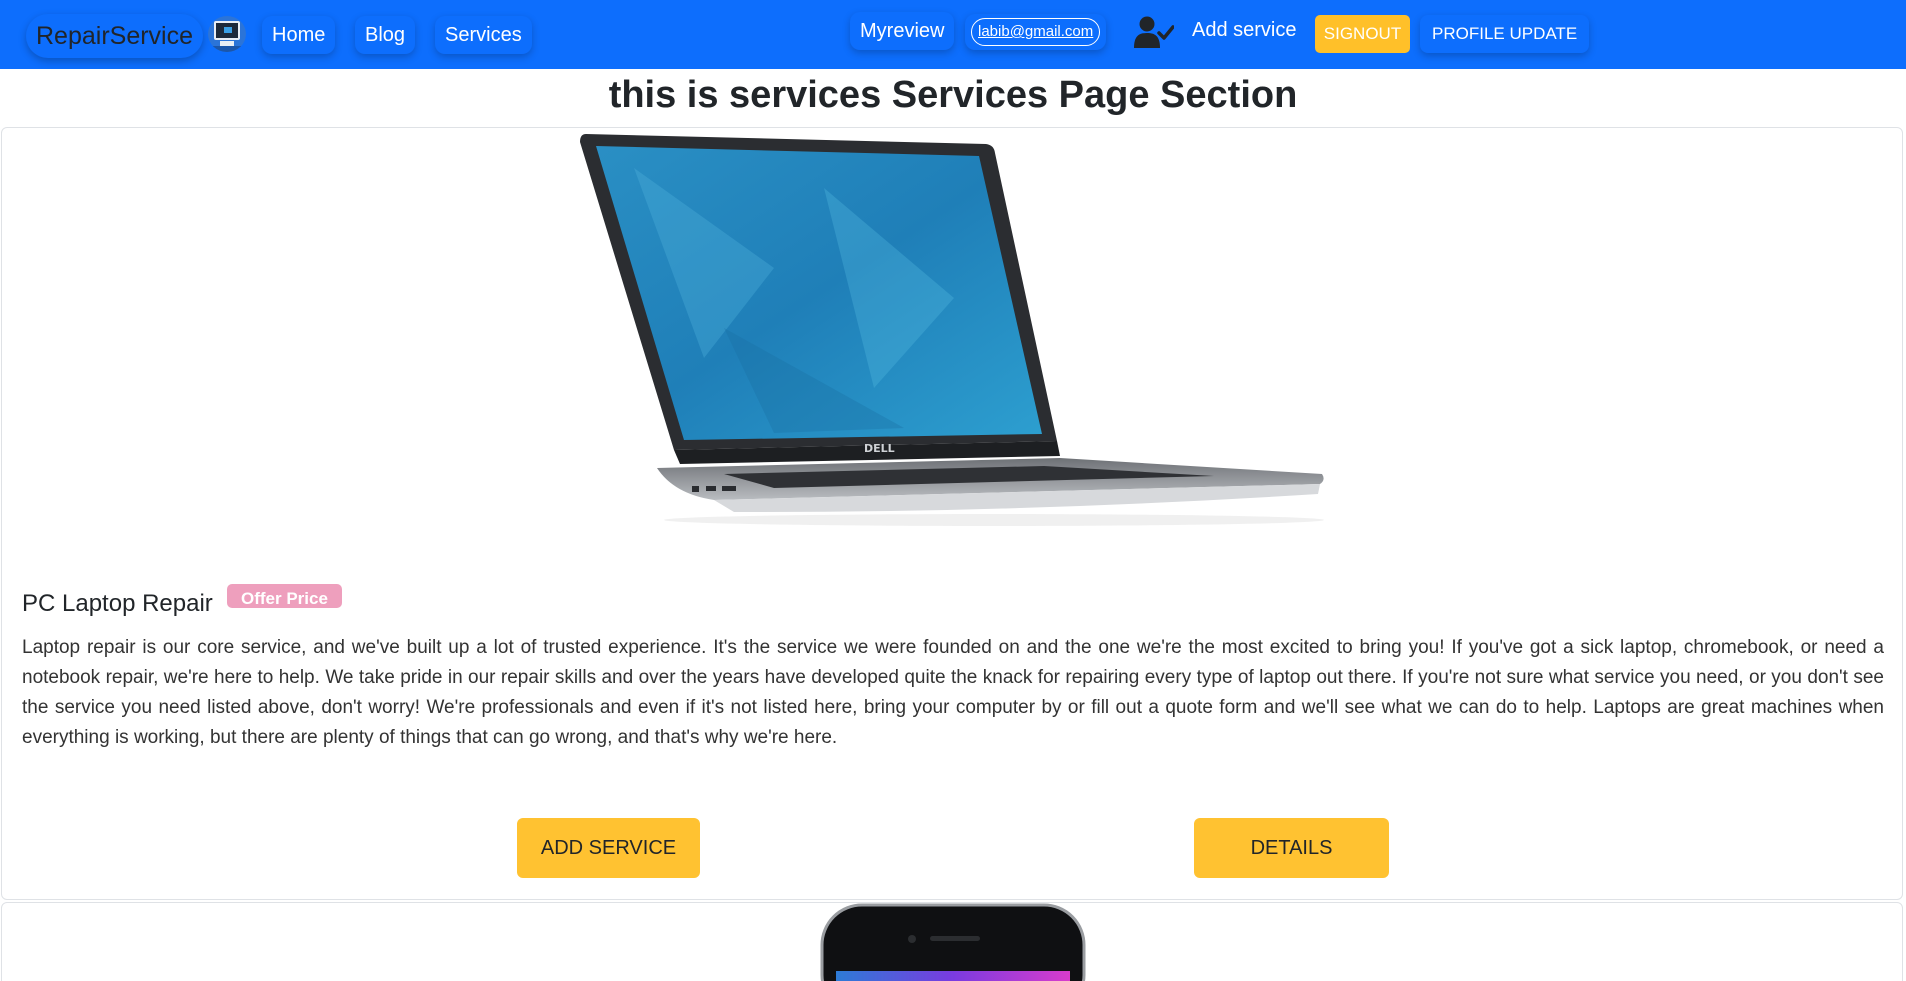  What do you see at coordinates (879, 448) in the screenshot?
I see `svg-text: DELL` at bounding box center [879, 448].